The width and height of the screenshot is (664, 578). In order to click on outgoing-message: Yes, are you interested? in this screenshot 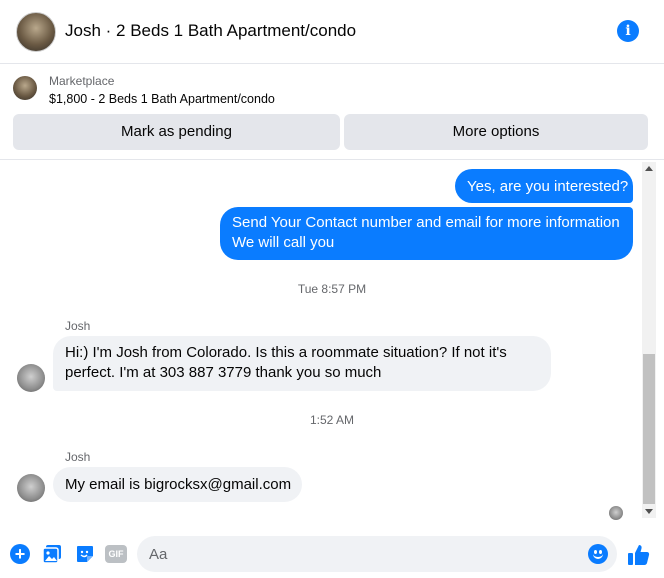, I will do `click(544, 186)`.